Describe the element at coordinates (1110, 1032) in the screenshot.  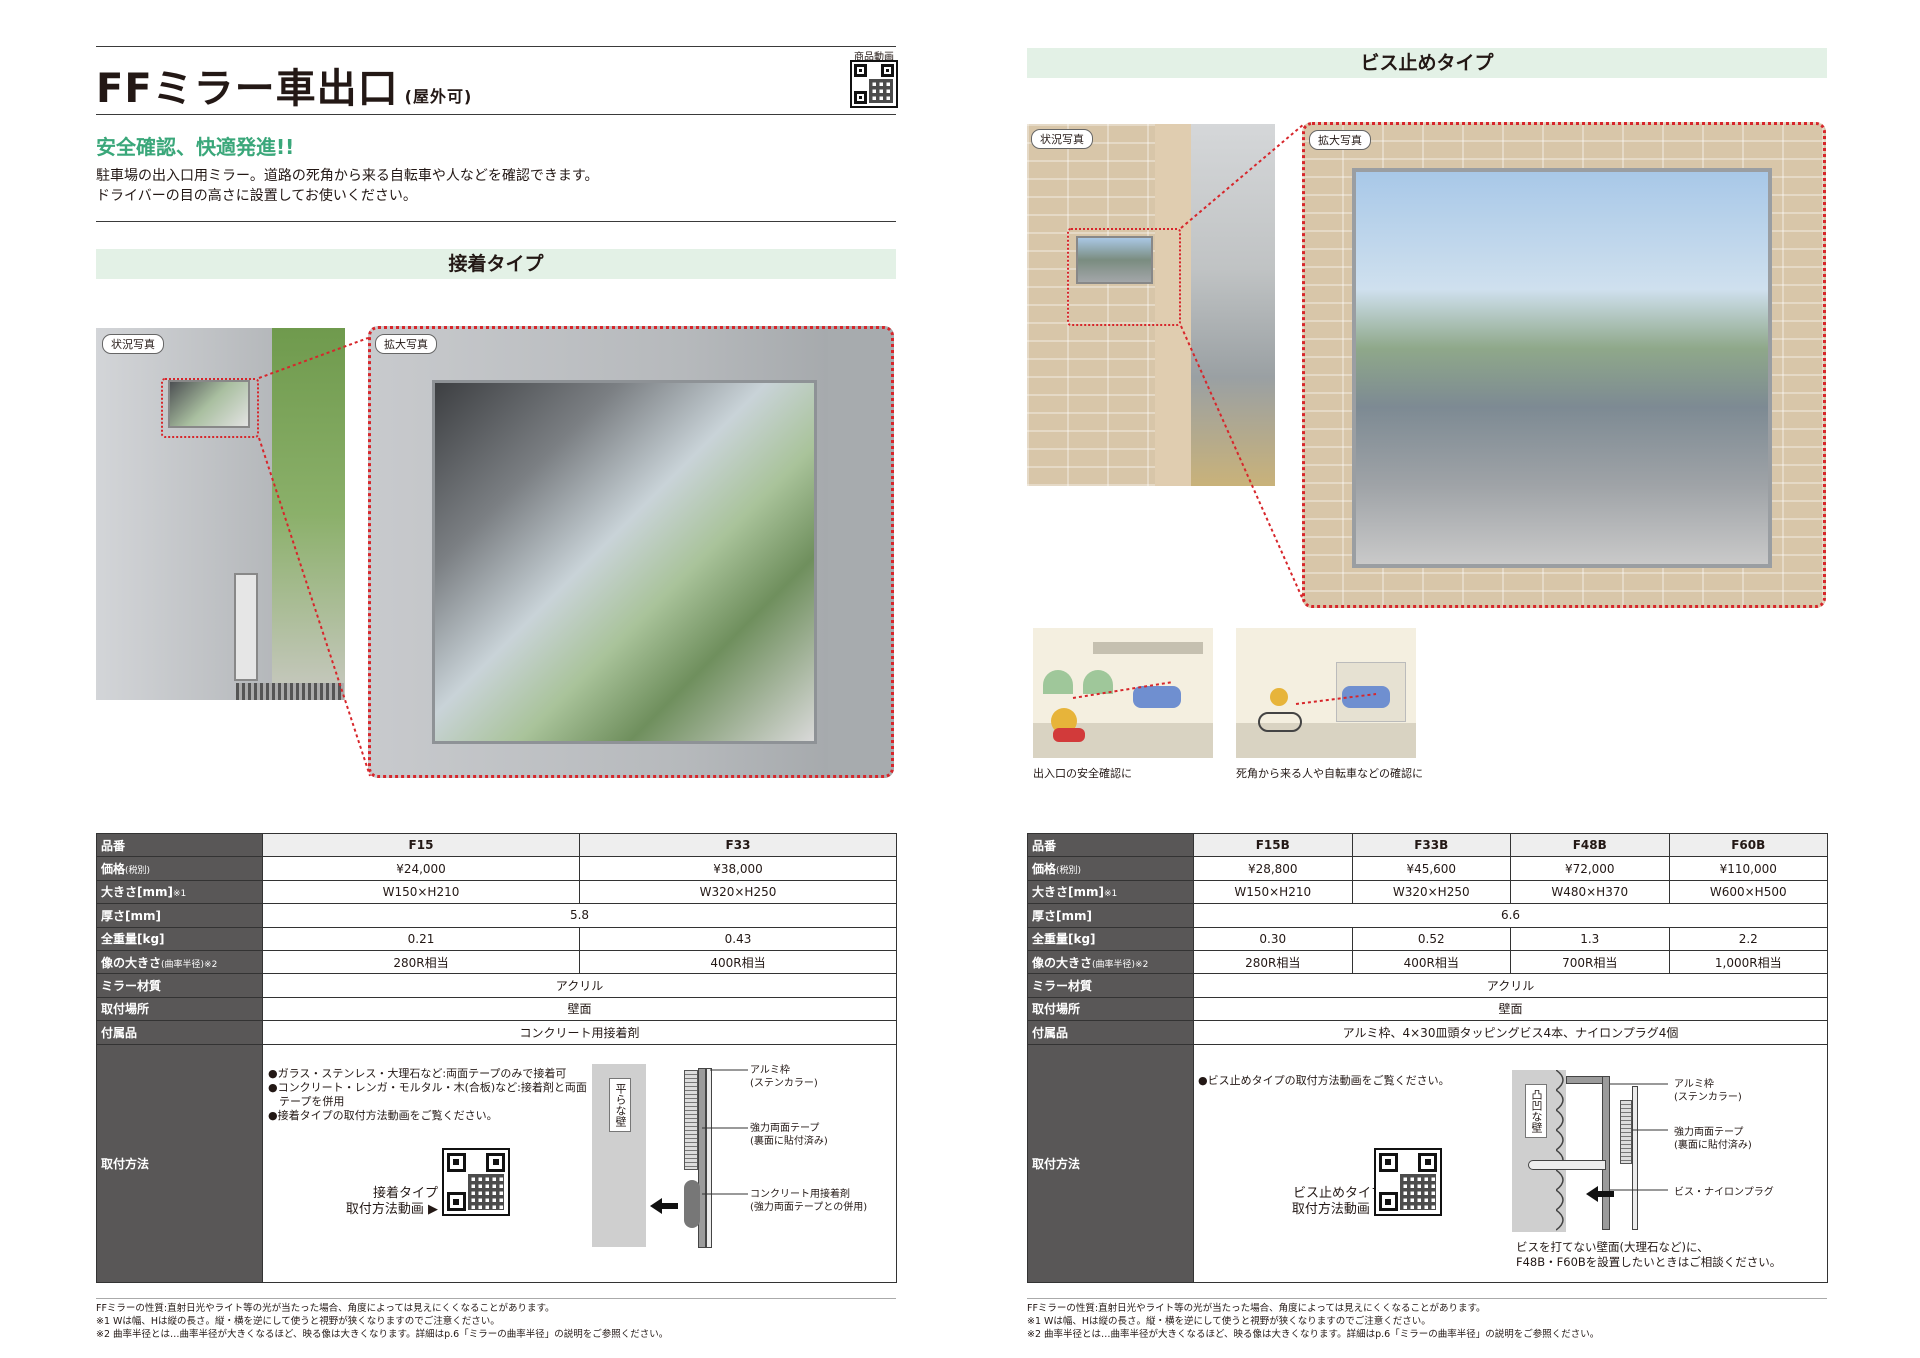
I see `spec-label-accessory-r: 付属品` at that location.